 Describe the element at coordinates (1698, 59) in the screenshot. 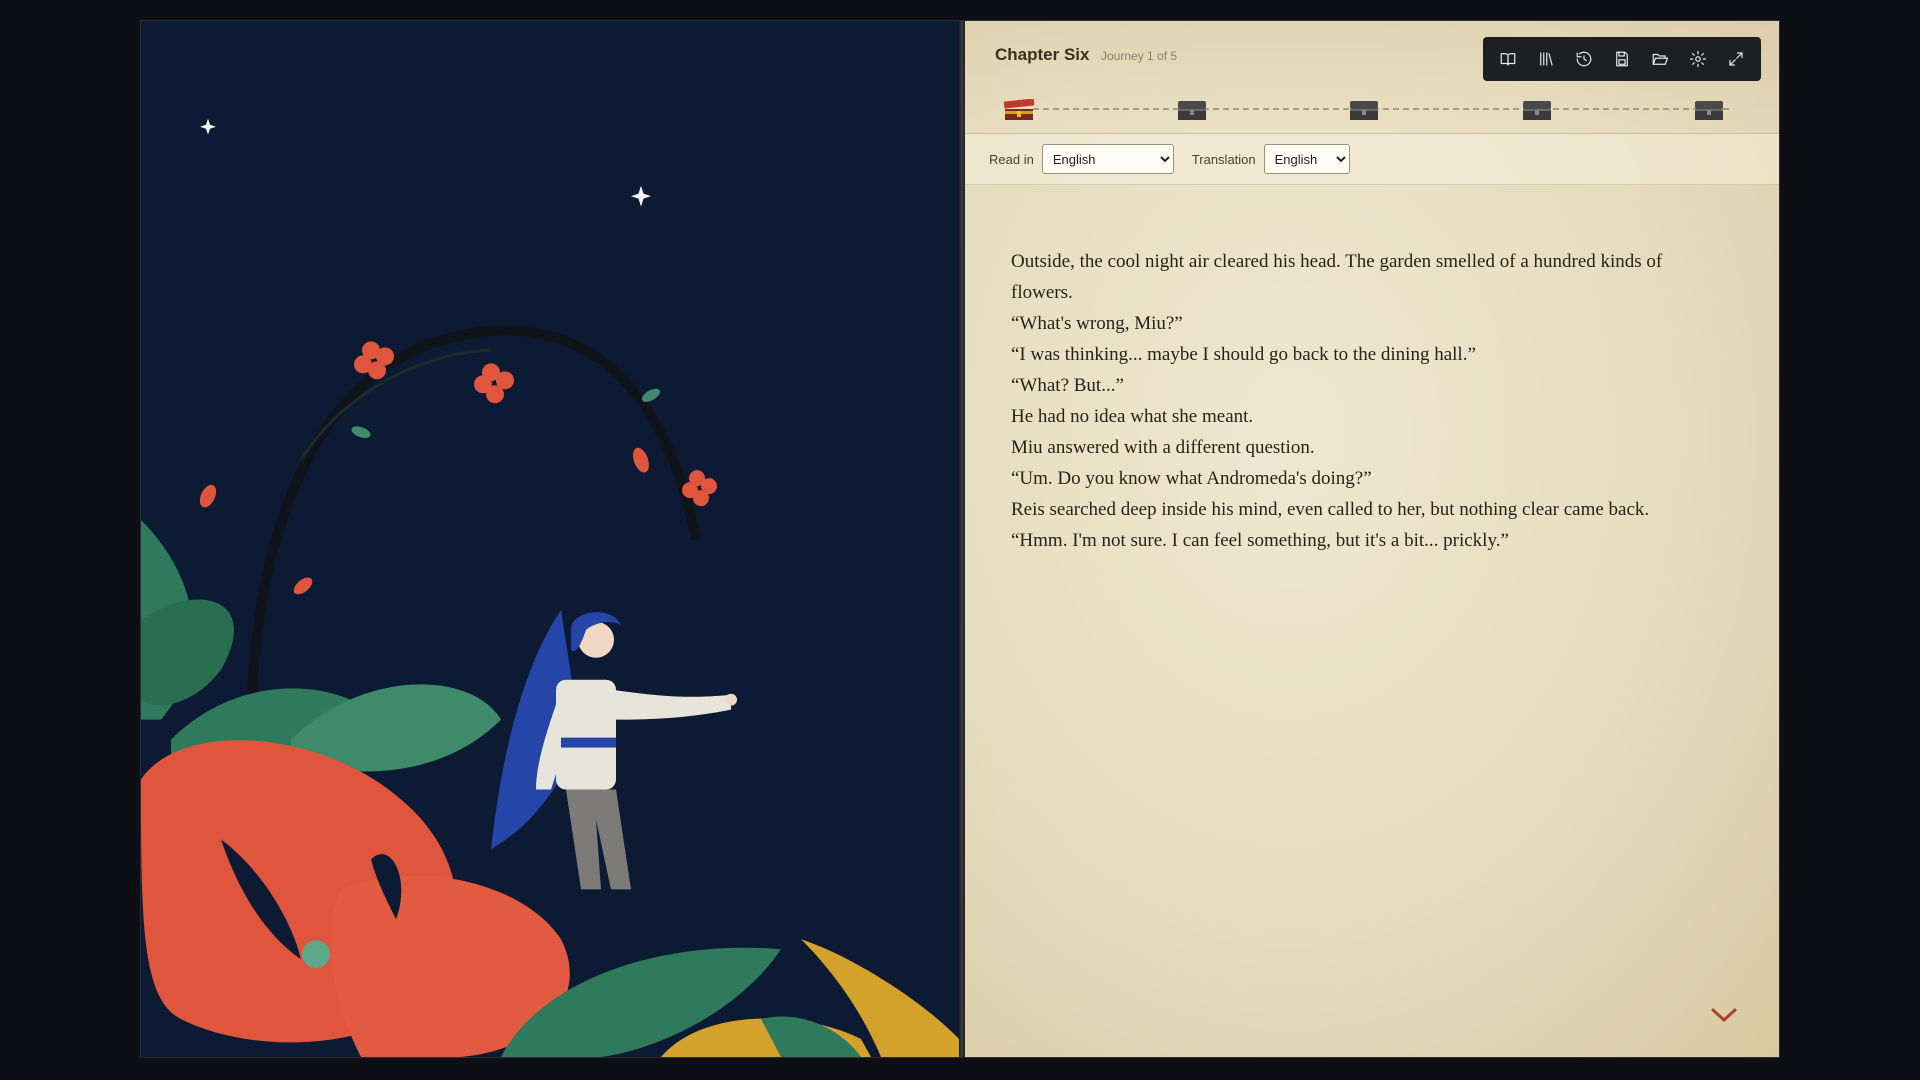

I see `settings-icon` at that location.